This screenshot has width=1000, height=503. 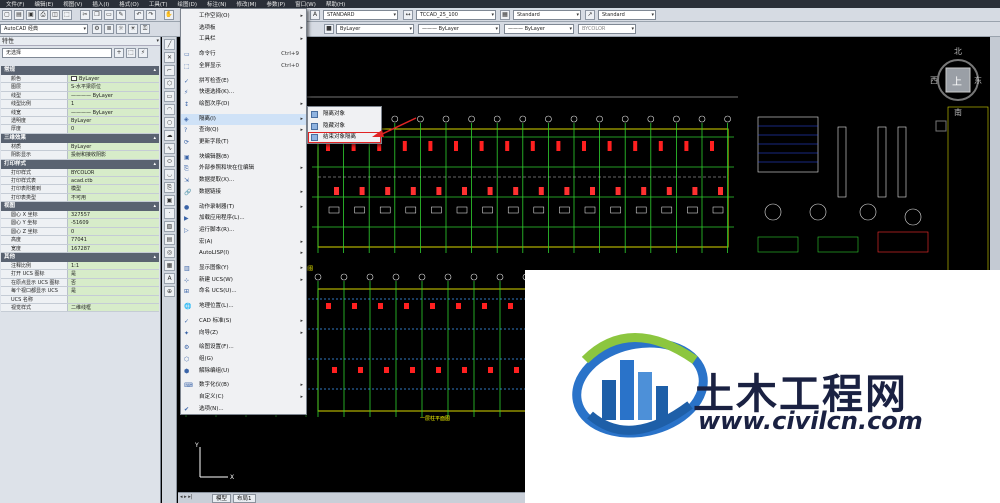 What do you see at coordinates (243, 81) in the screenshot?
I see `tools-menu-item: ✓ 拼写检查(E)` at bounding box center [243, 81].